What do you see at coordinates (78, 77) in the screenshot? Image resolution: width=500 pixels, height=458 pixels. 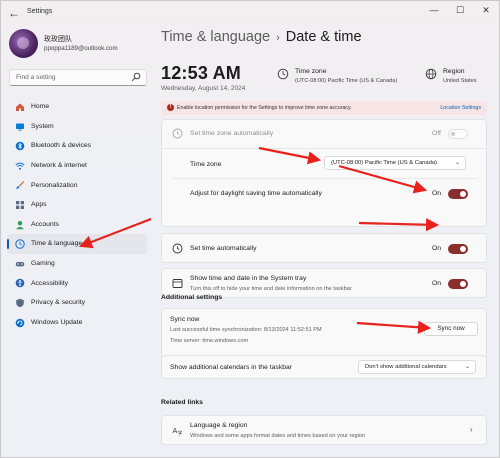 I see `search-input: Find a setting` at bounding box center [78, 77].